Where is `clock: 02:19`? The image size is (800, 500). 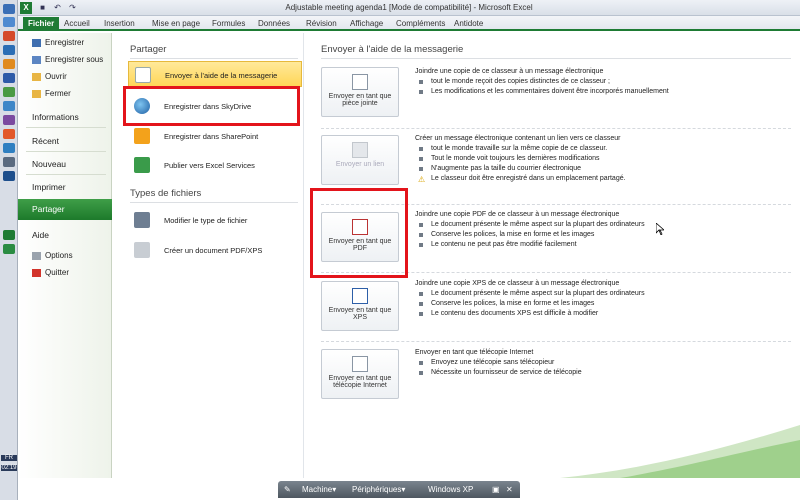 clock: 02:19 is located at coordinates (9, 468).